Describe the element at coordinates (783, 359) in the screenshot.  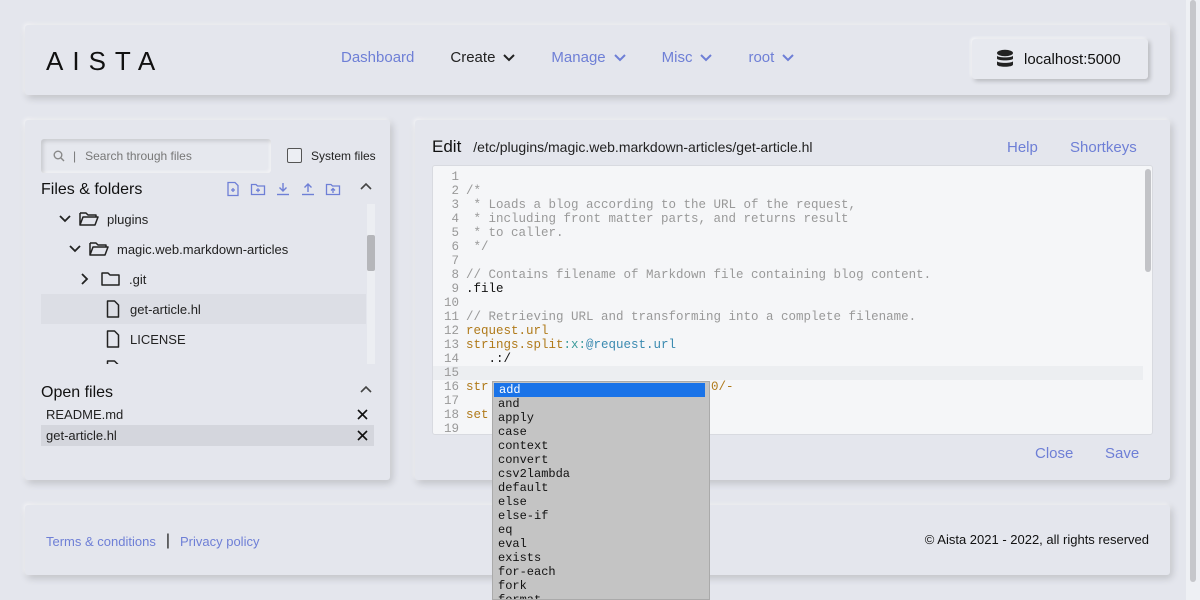
I see `code-line: 14 .:/` at that location.